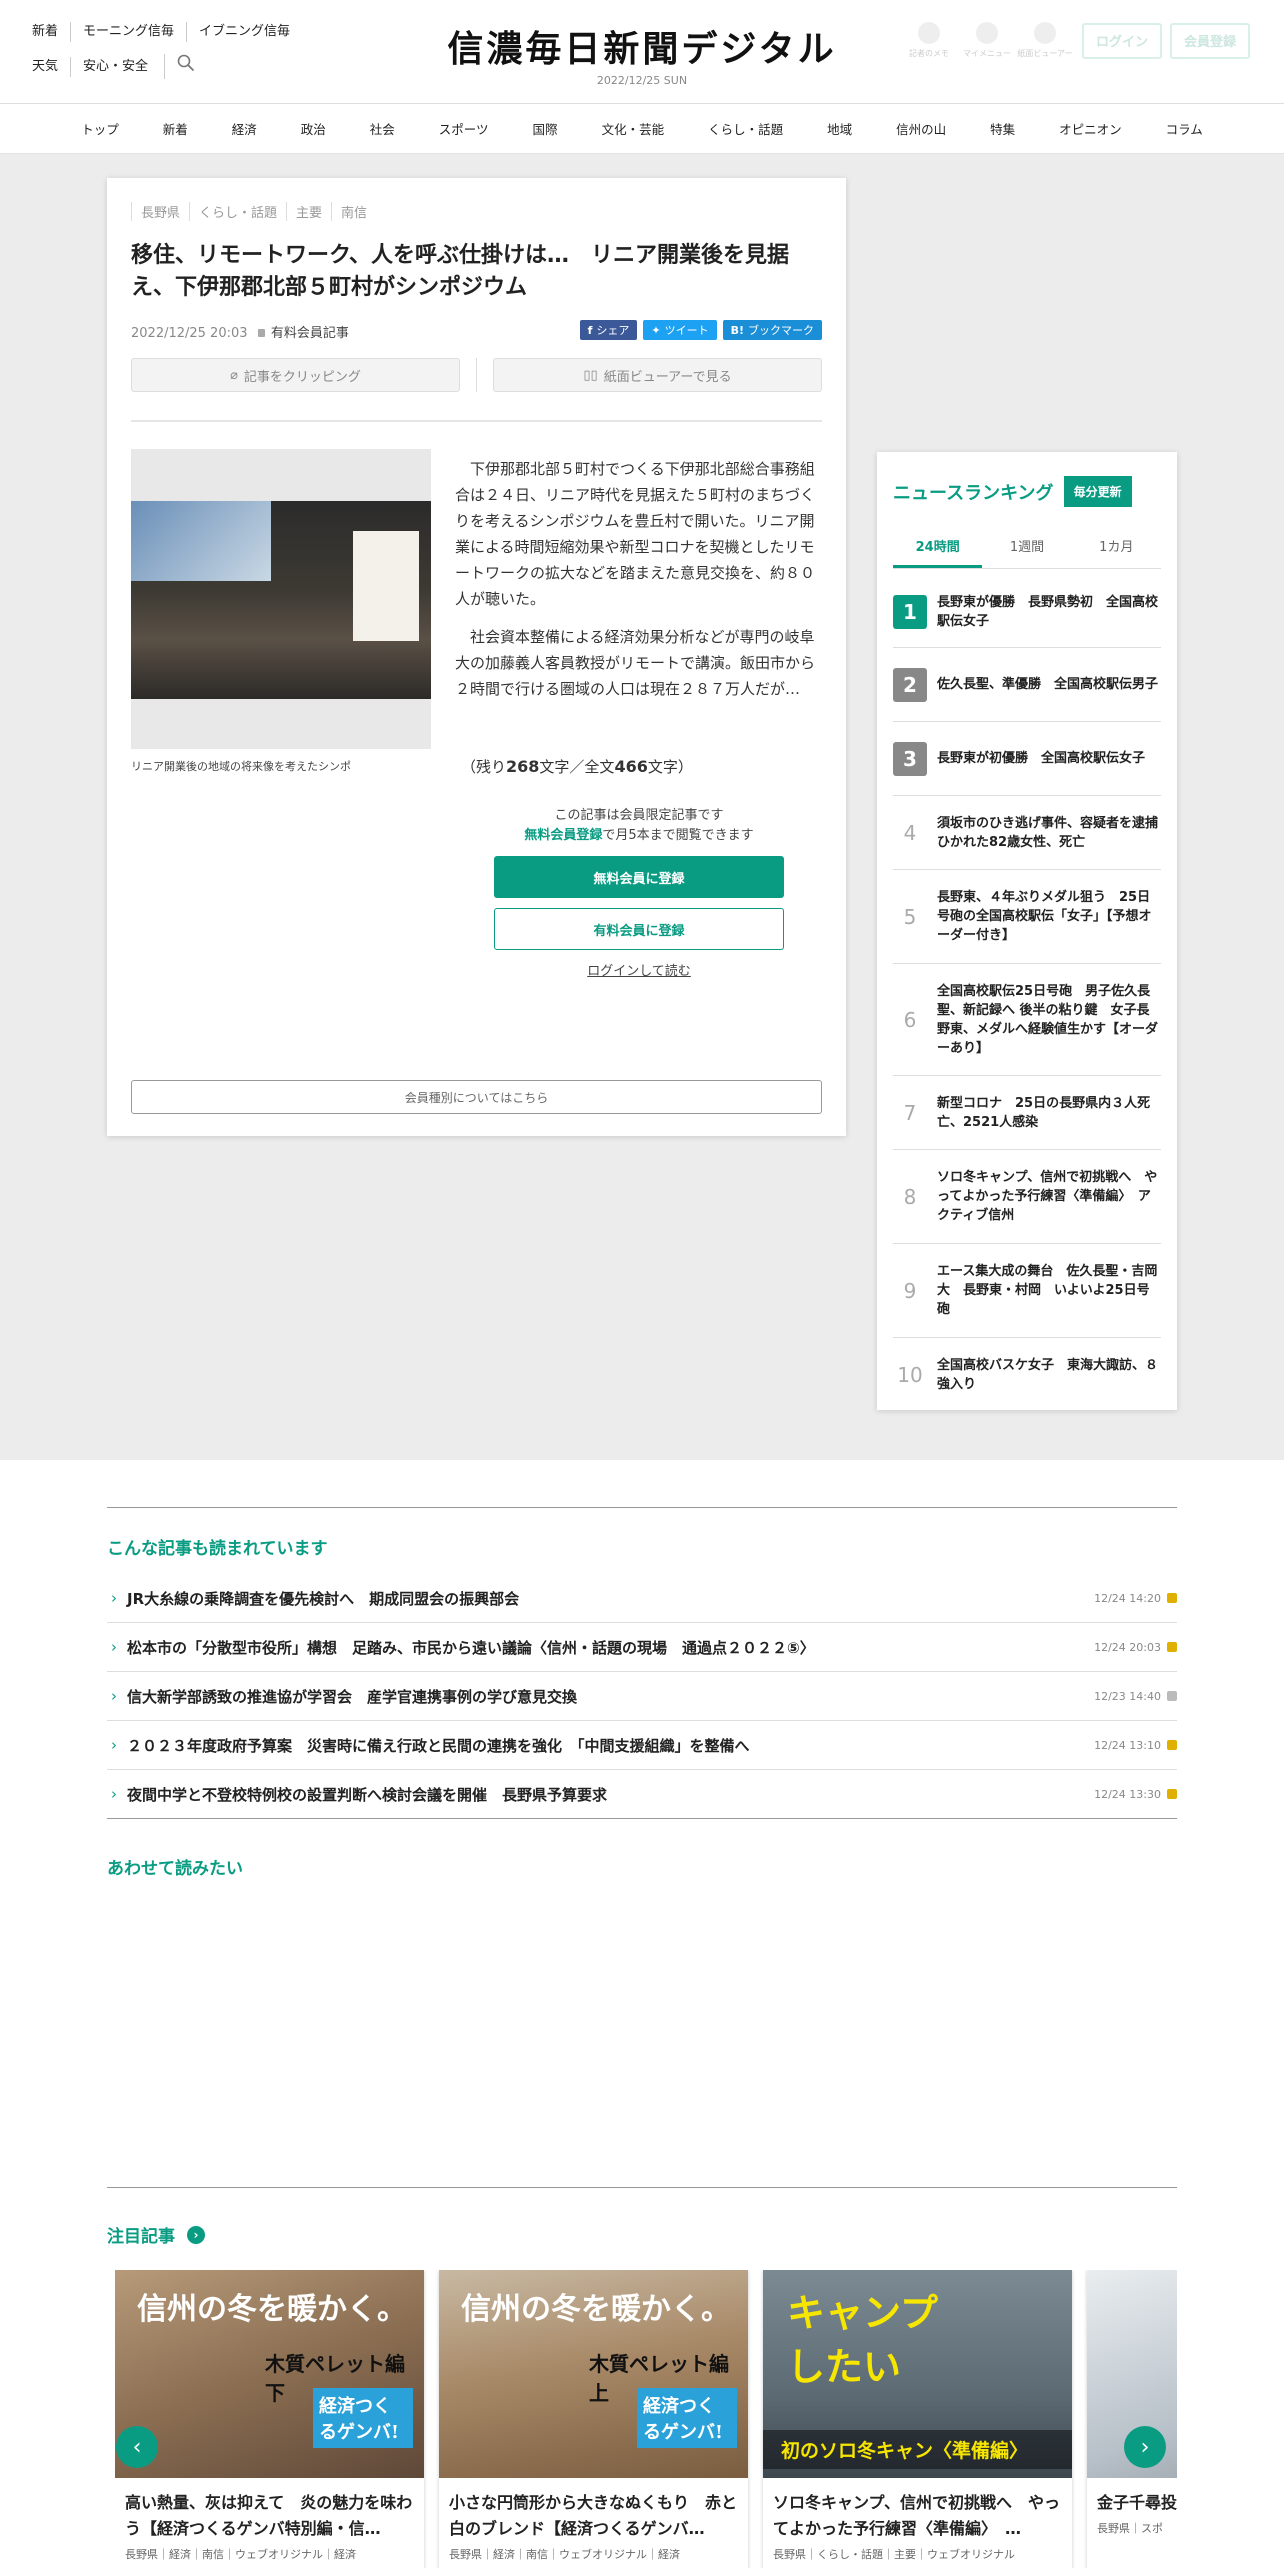 The image size is (1284, 2568). I want to click on nav-item: 信州の山, so click(921, 128).